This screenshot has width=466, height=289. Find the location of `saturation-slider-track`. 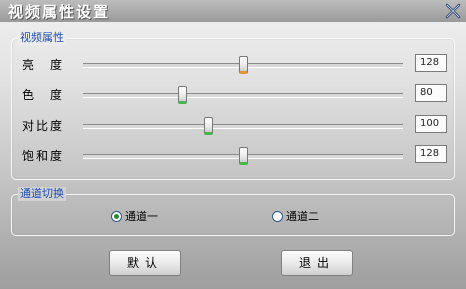

saturation-slider-track is located at coordinates (243, 156).